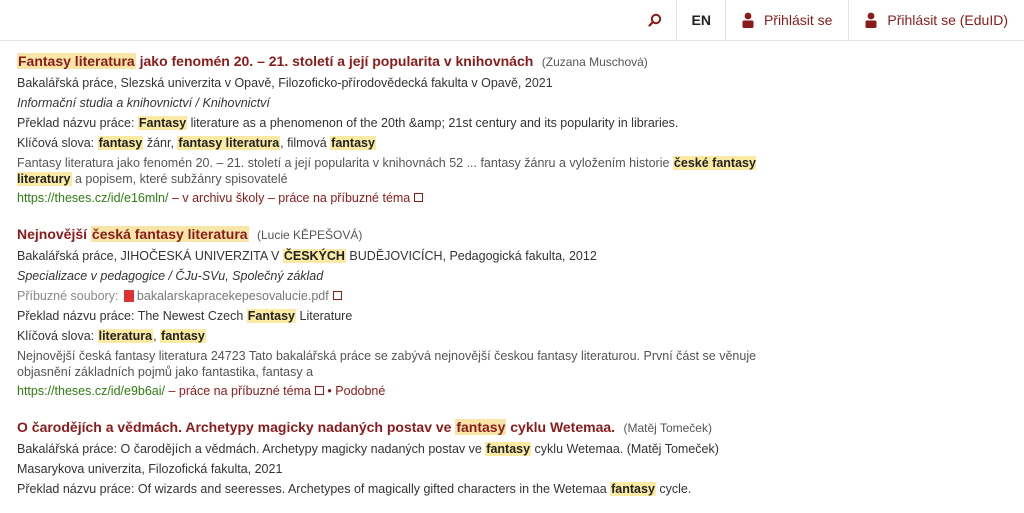  What do you see at coordinates (798, 20) in the screenshot?
I see `login-label: Přihlásit se` at bounding box center [798, 20].